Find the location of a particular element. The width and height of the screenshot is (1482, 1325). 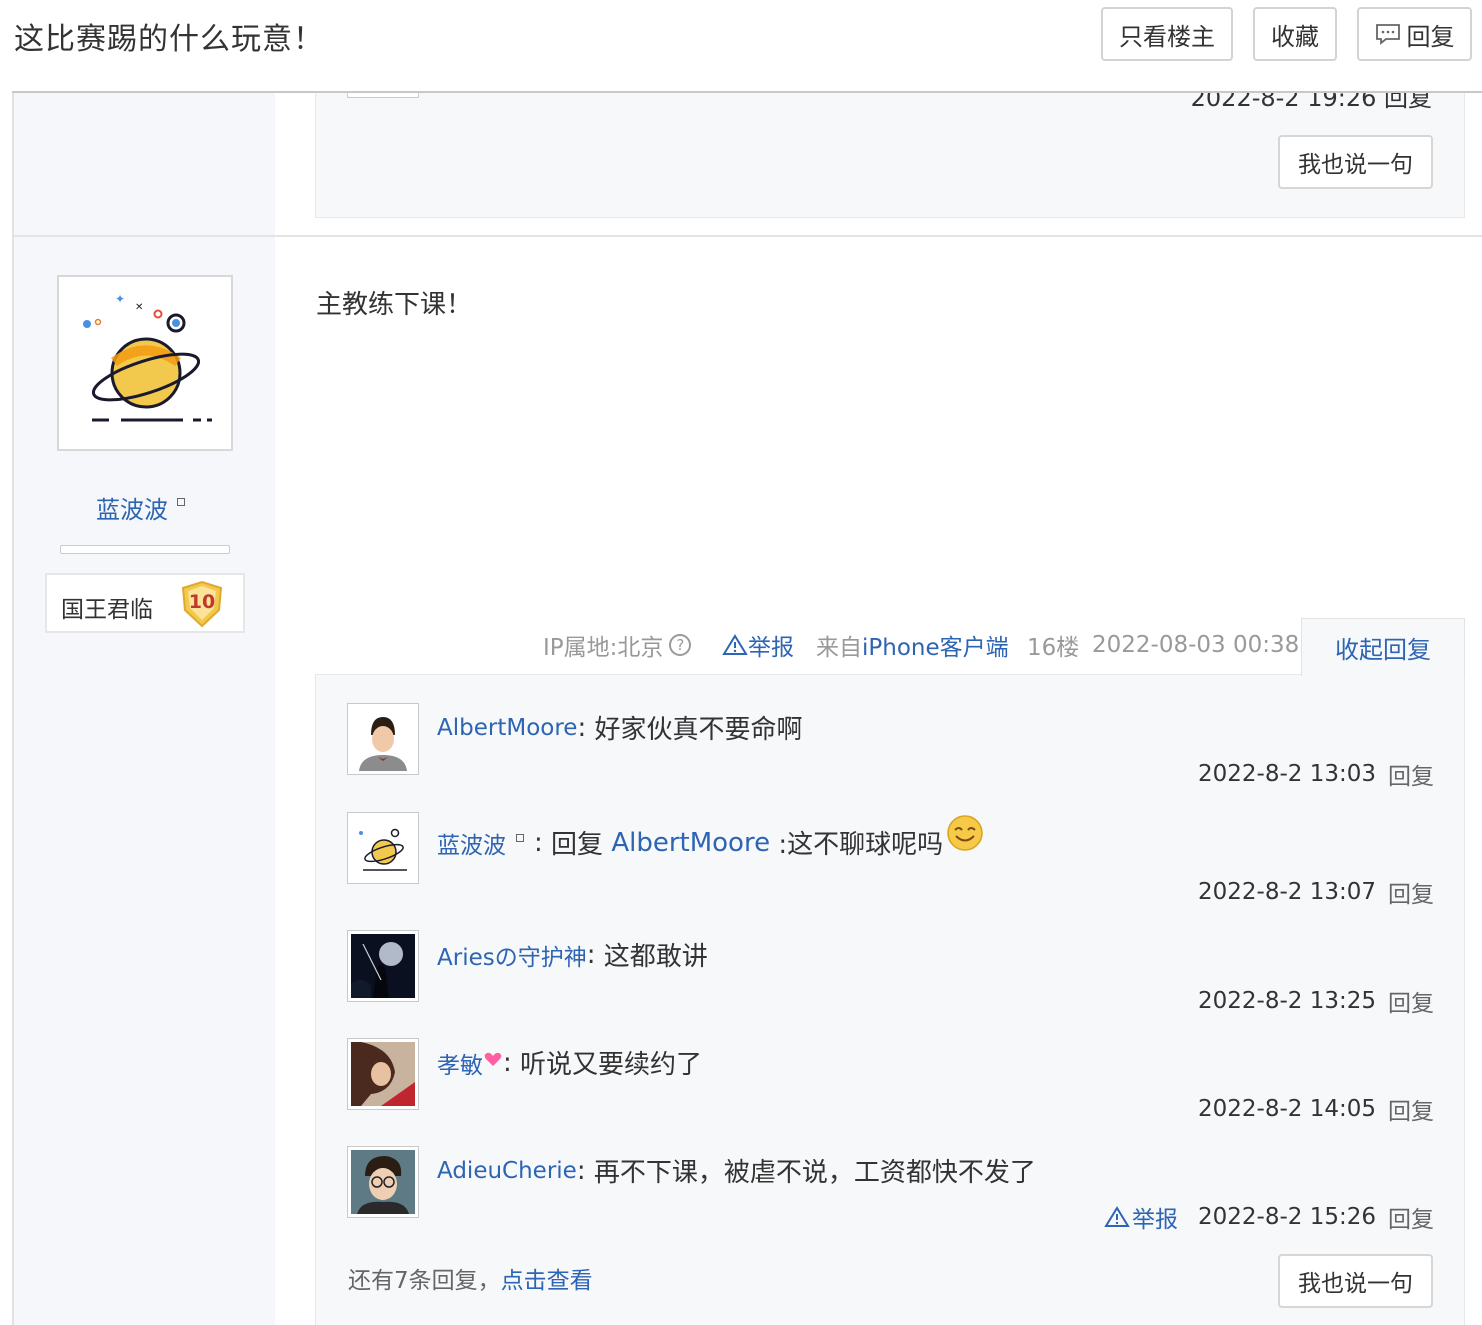

favorite-label: 收藏 is located at coordinates (1295, 36).